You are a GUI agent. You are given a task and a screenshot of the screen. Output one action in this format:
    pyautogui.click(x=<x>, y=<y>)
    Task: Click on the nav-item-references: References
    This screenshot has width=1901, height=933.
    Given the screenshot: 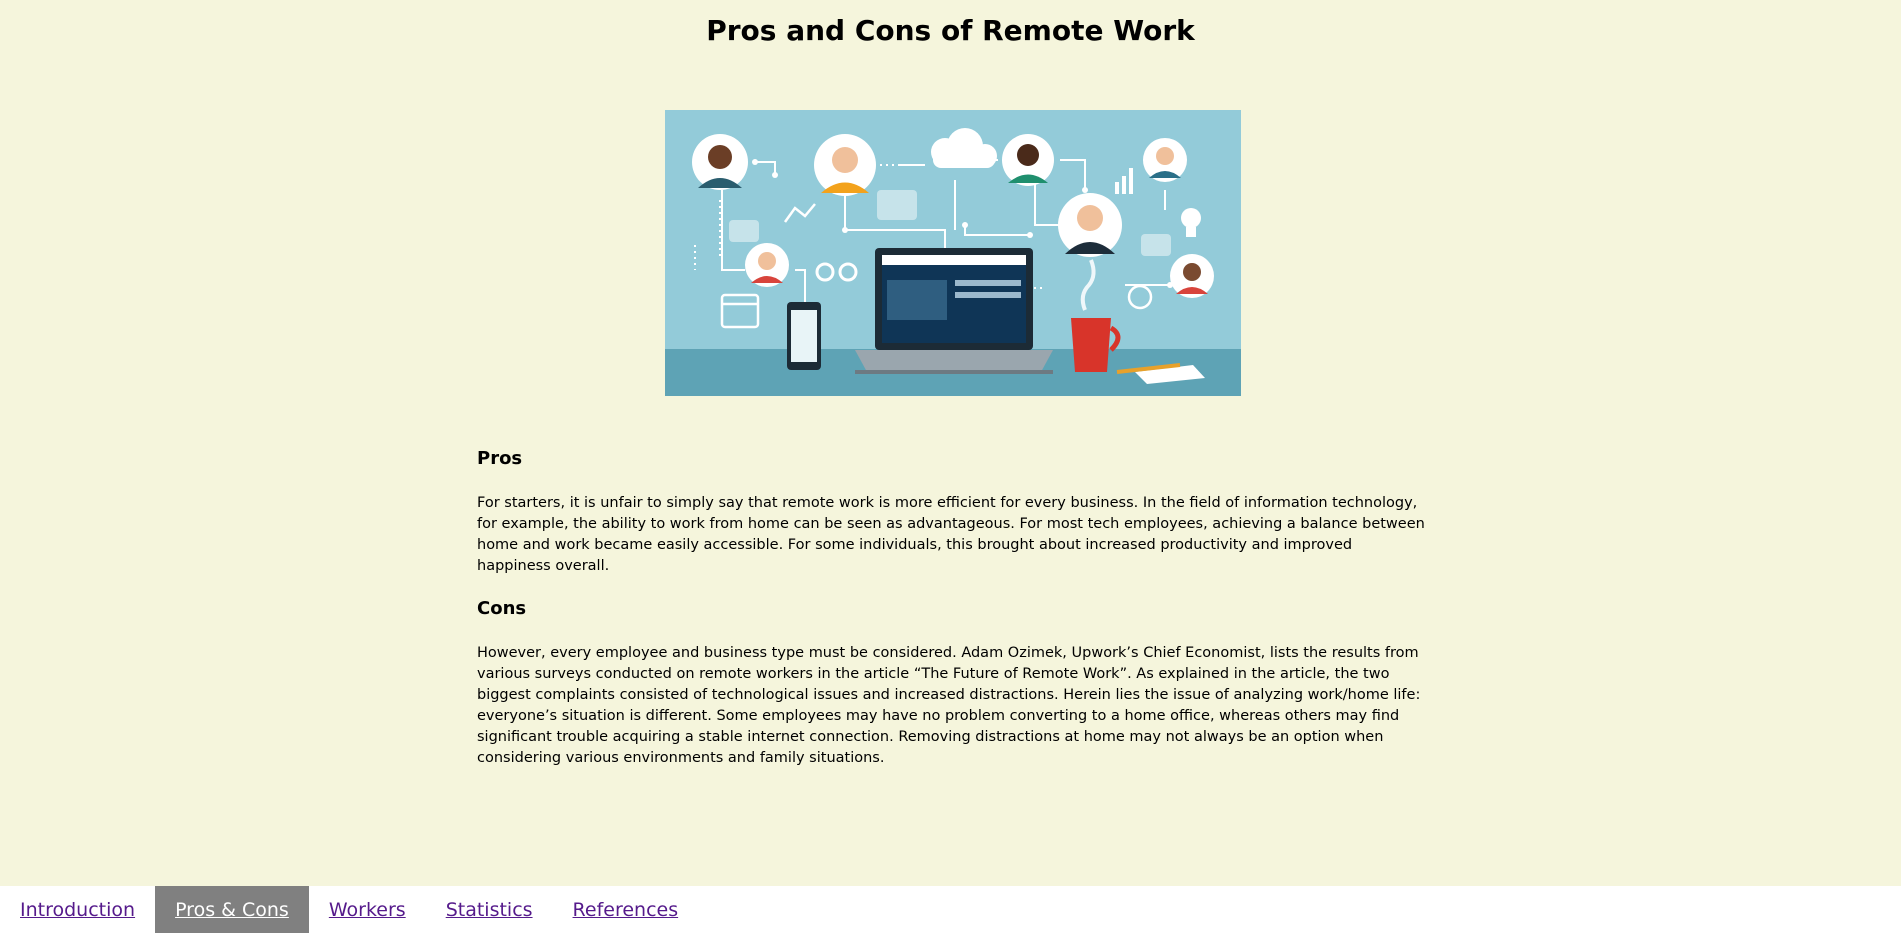 What is the action you would take?
    pyautogui.click(x=626, y=909)
    